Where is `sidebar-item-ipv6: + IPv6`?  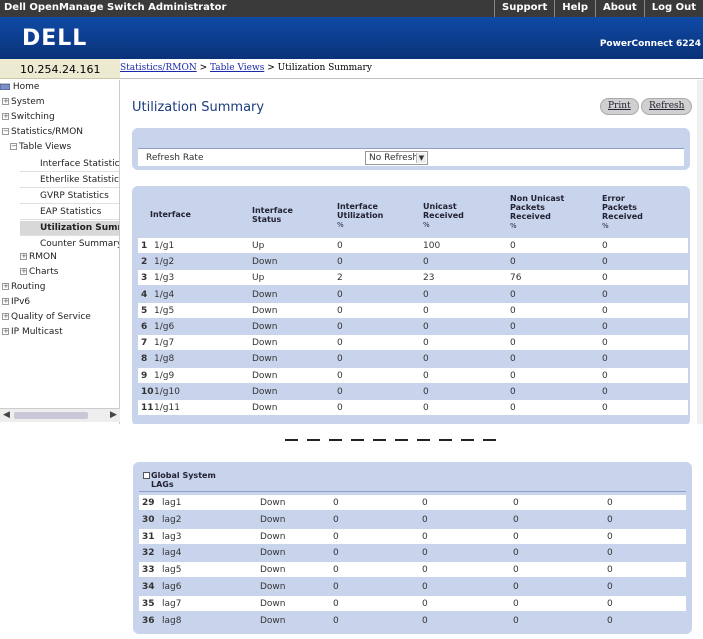 sidebar-item-ipv6: + IPv6 is located at coordinates (16, 302).